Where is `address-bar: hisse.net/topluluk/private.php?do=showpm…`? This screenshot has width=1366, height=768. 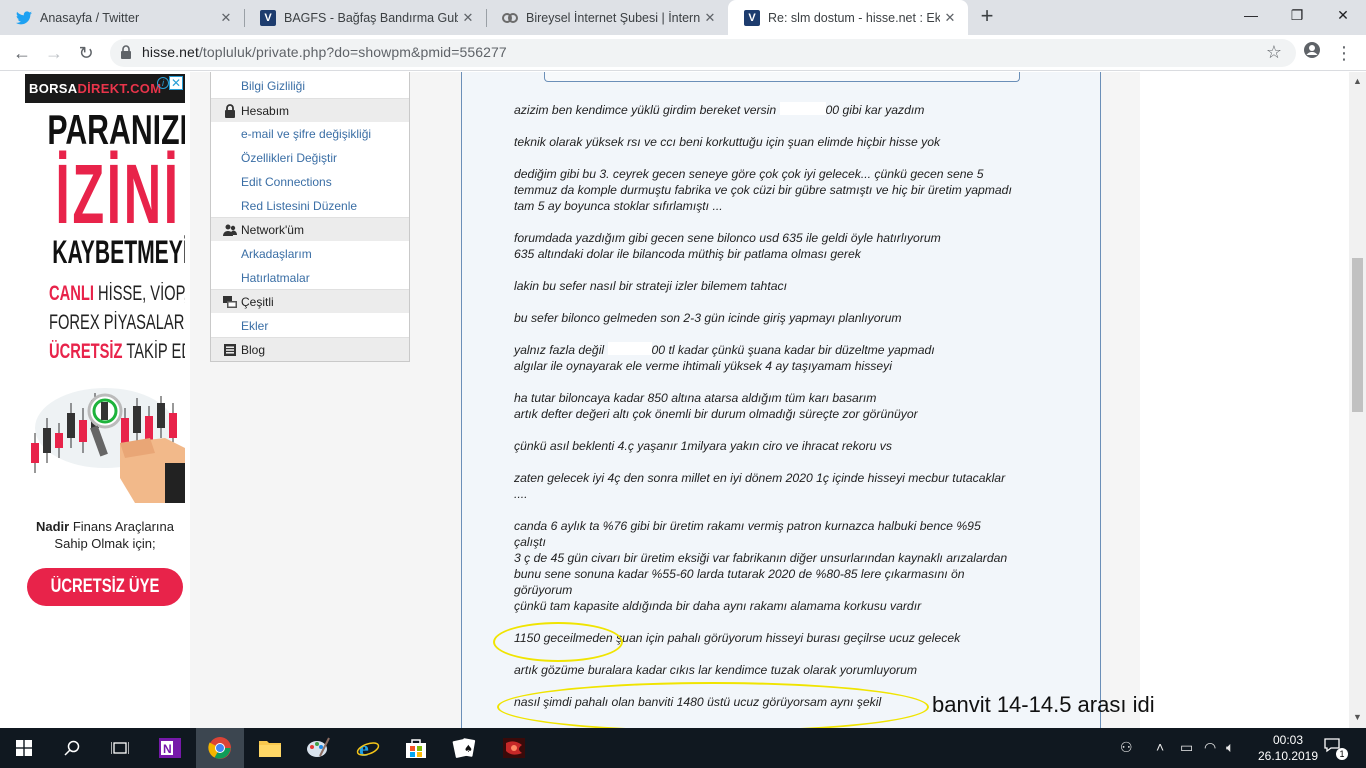 address-bar: hisse.net/topluluk/private.php?do=showpm… is located at coordinates (703, 53).